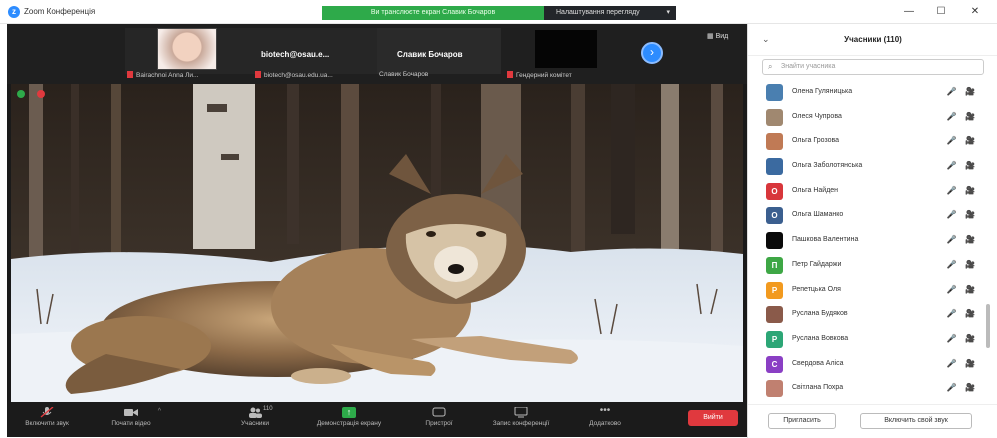 This screenshot has height=438, width=997. I want to click on invite-button: Пригласить, so click(802, 421).